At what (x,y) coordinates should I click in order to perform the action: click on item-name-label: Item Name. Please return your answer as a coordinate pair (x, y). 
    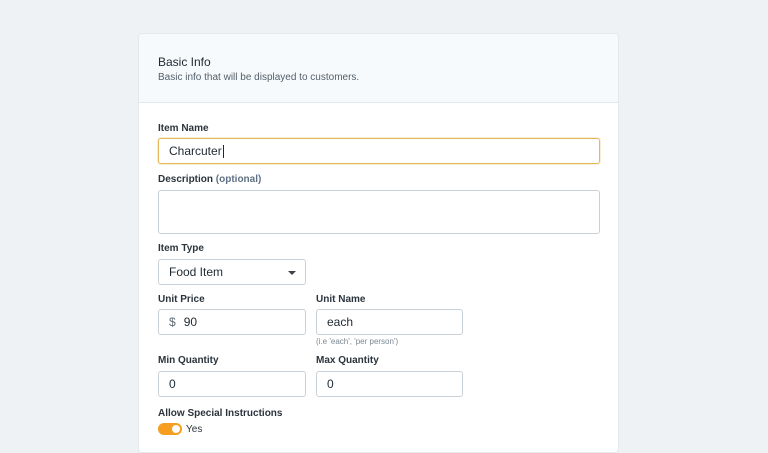
    Looking at the image, I should click on (183, 128).